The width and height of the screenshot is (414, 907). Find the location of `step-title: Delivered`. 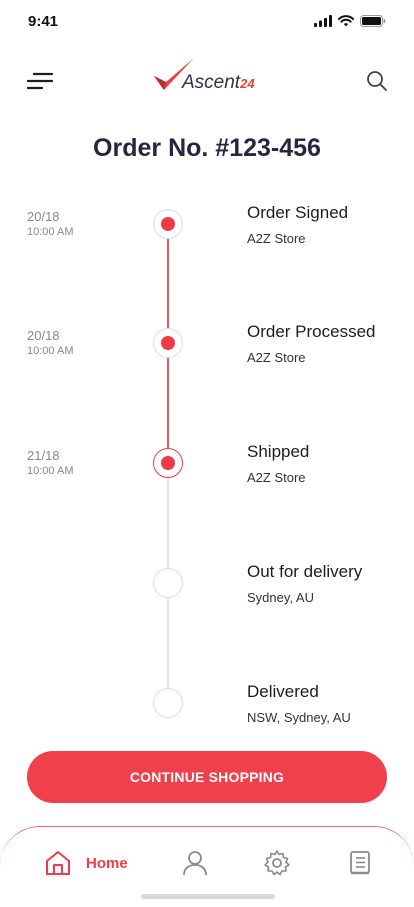

step-title: Delivered is located at coordinates (283, 691).